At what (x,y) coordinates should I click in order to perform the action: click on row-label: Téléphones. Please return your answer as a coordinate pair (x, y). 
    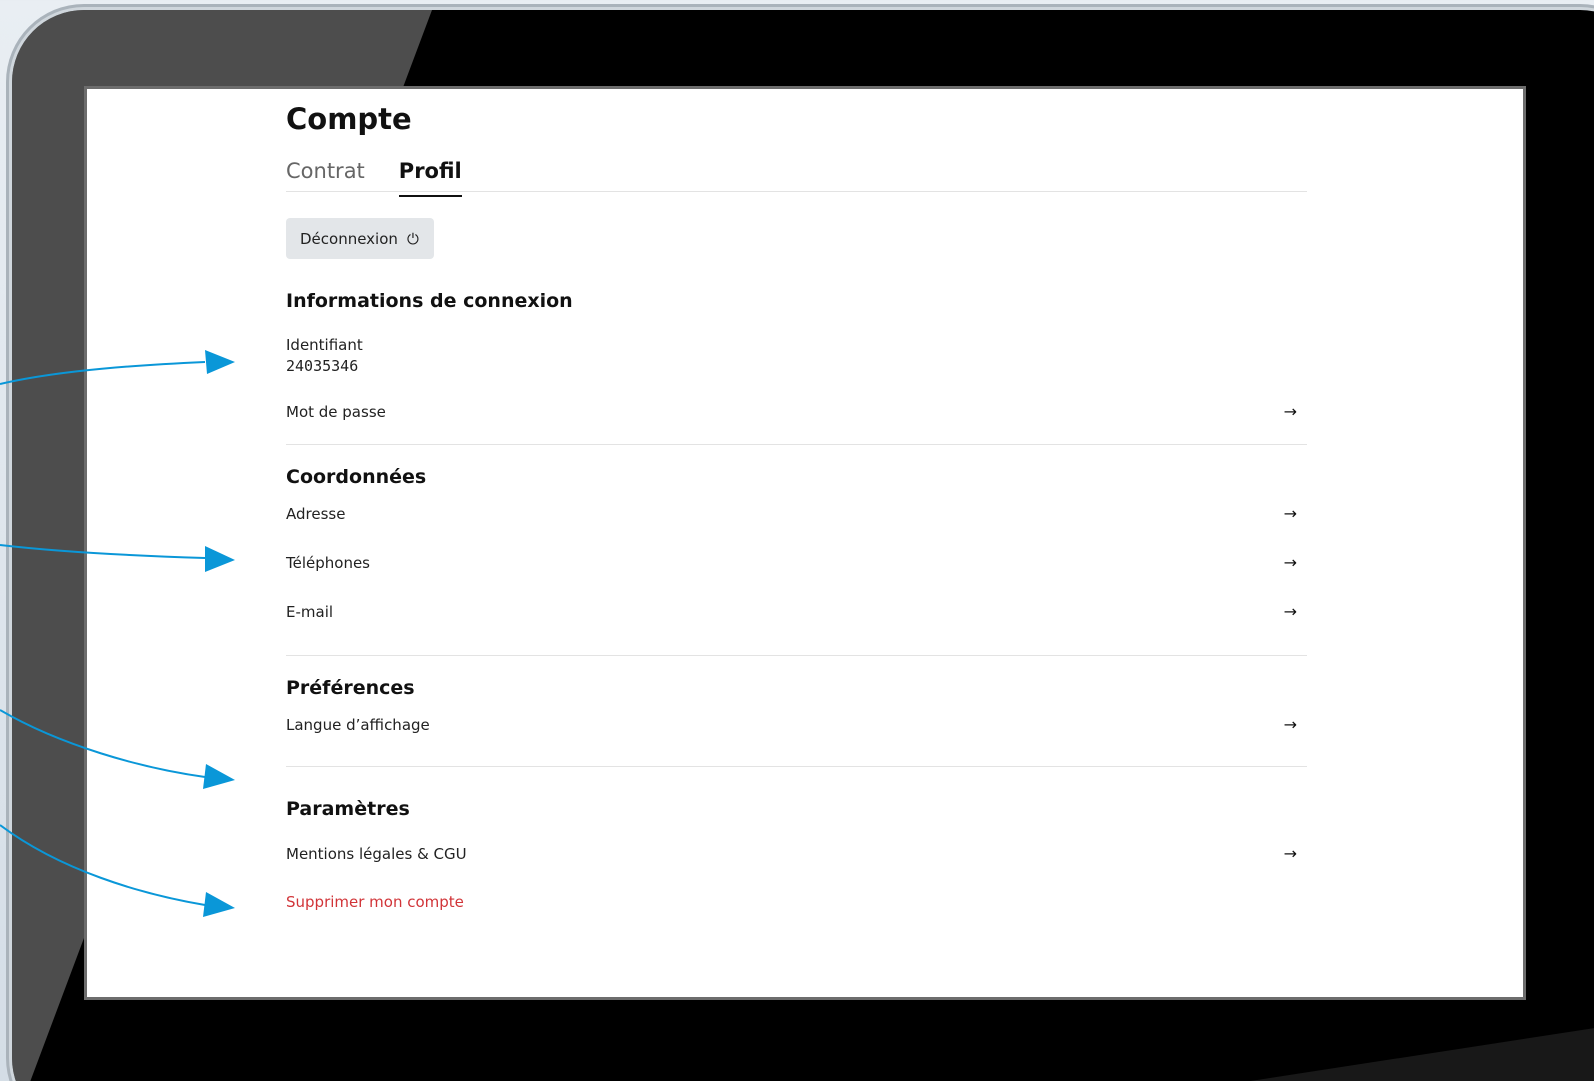
    Looking at the image, I should click on (328, 563).